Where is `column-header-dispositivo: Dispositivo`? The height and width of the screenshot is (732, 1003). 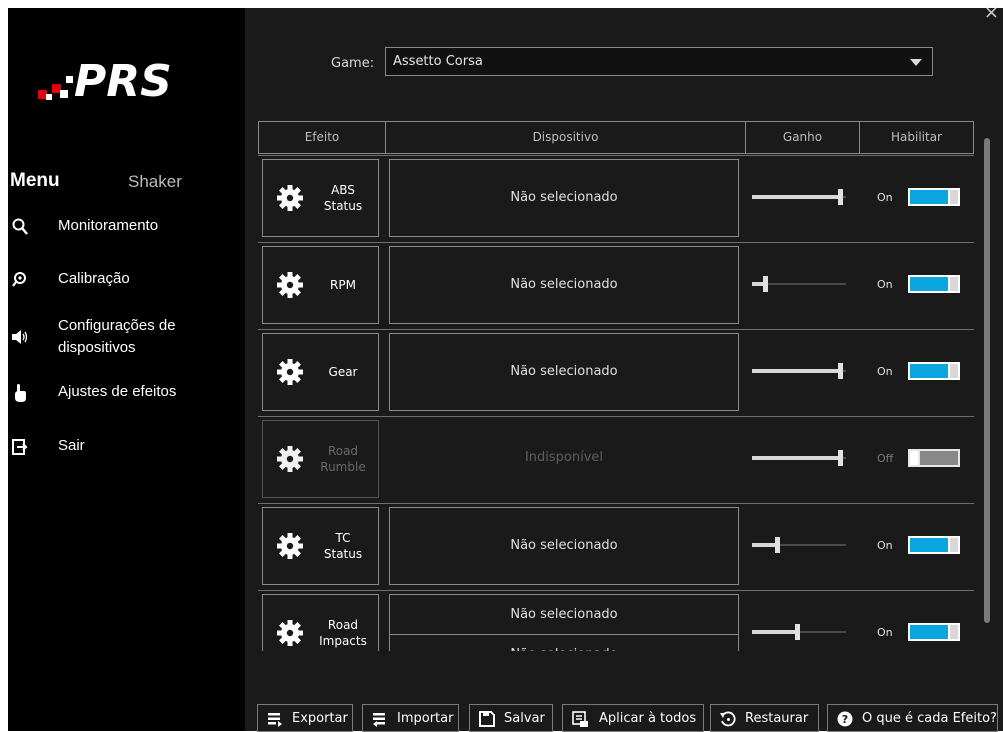
column-header-dispositivo: Dispositivo is located at coordinates (565, 137).